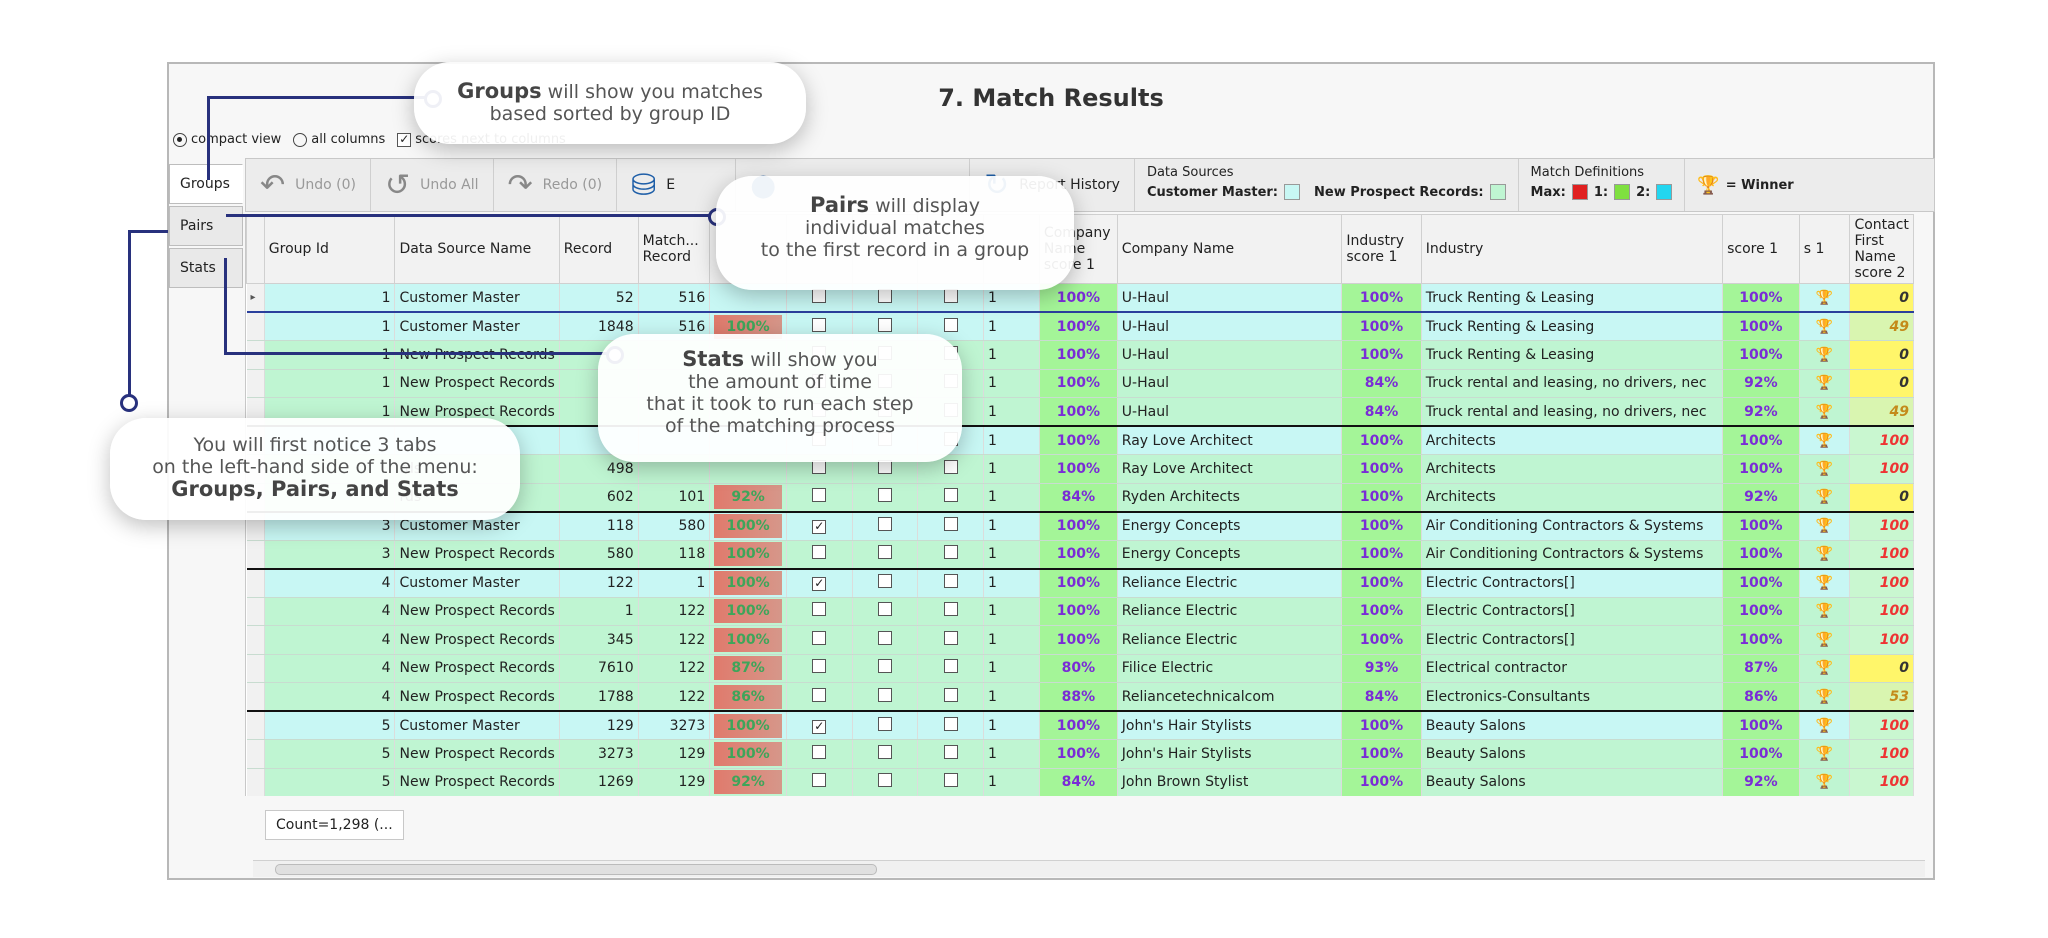  What do you see at coordinates (610, 114) in the screenshot?
I see `groups-callout-l2: based sorted by group ID` at bounding box center [610, 114].